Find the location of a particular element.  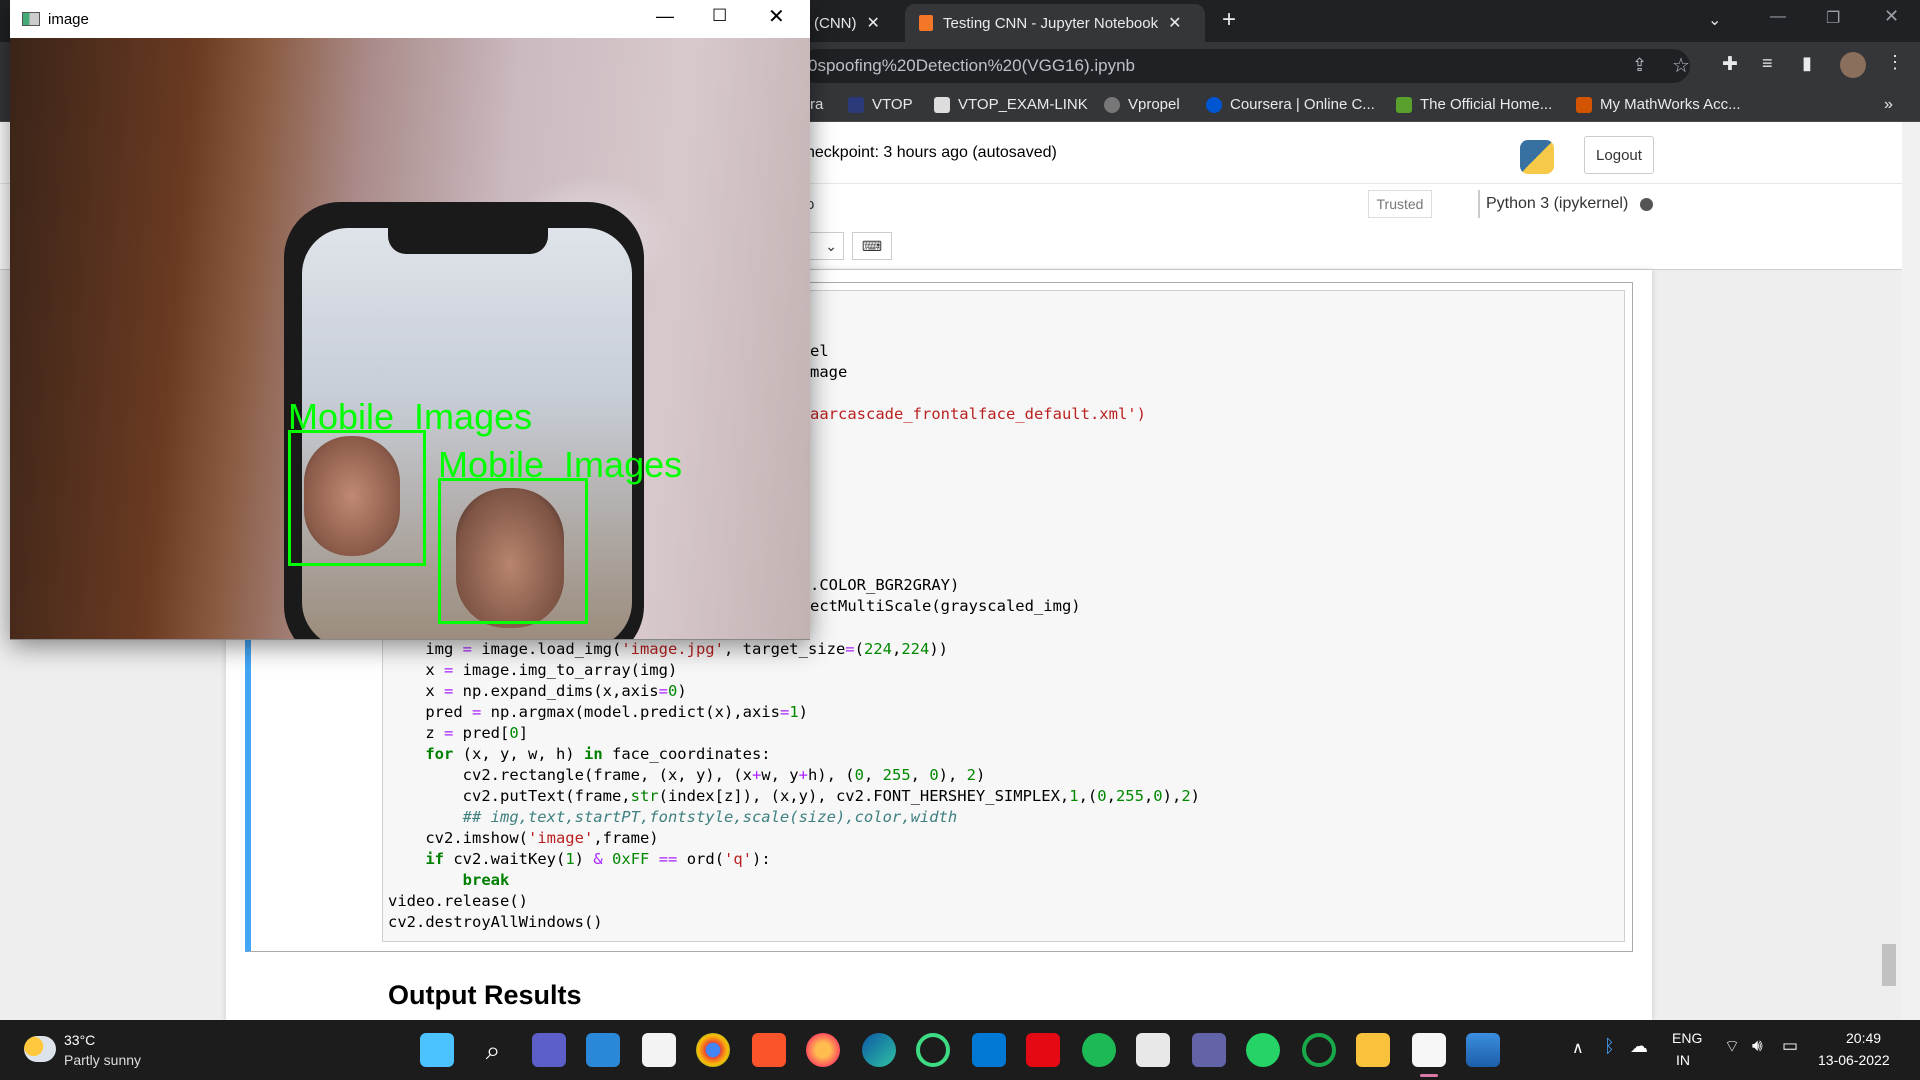

checkpoint-status: heckpoint: 3 hours ago (autosaved) is located at coordinates (931, 152).